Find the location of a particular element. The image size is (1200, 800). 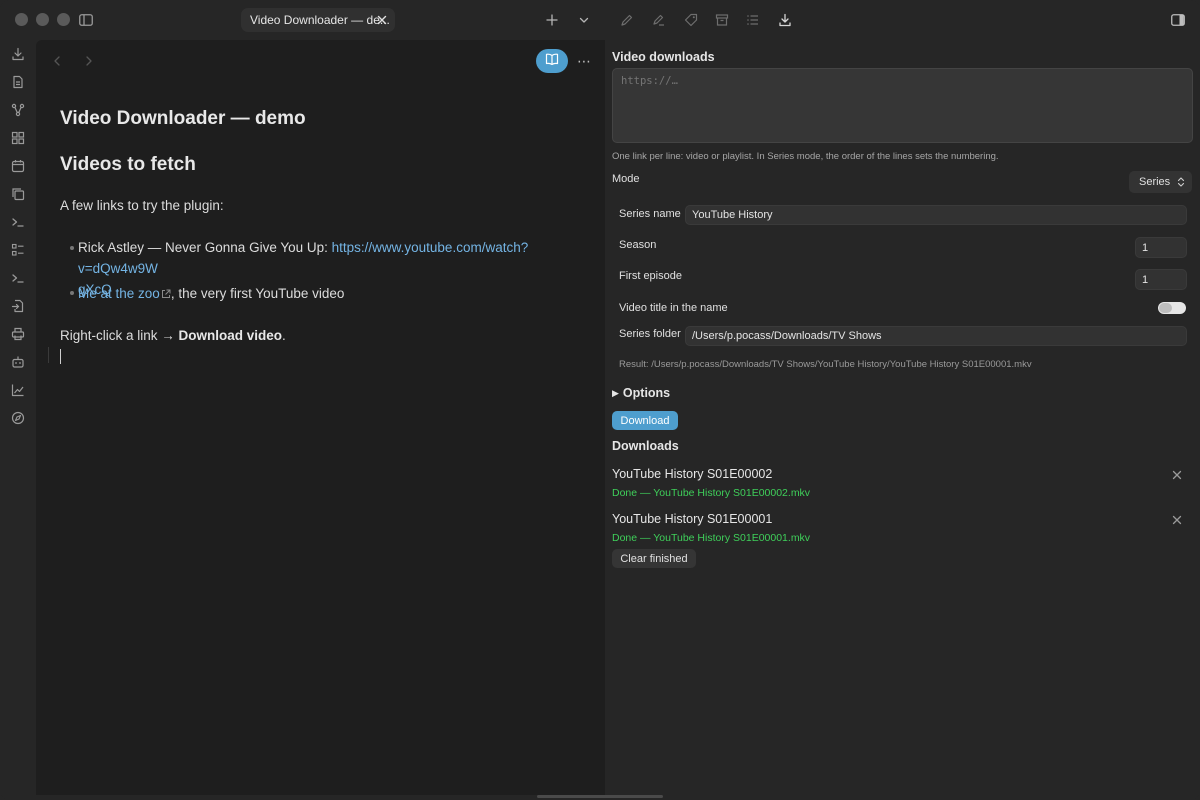

zoo-link: Me at the zoo is located at coordinates (119, 293).